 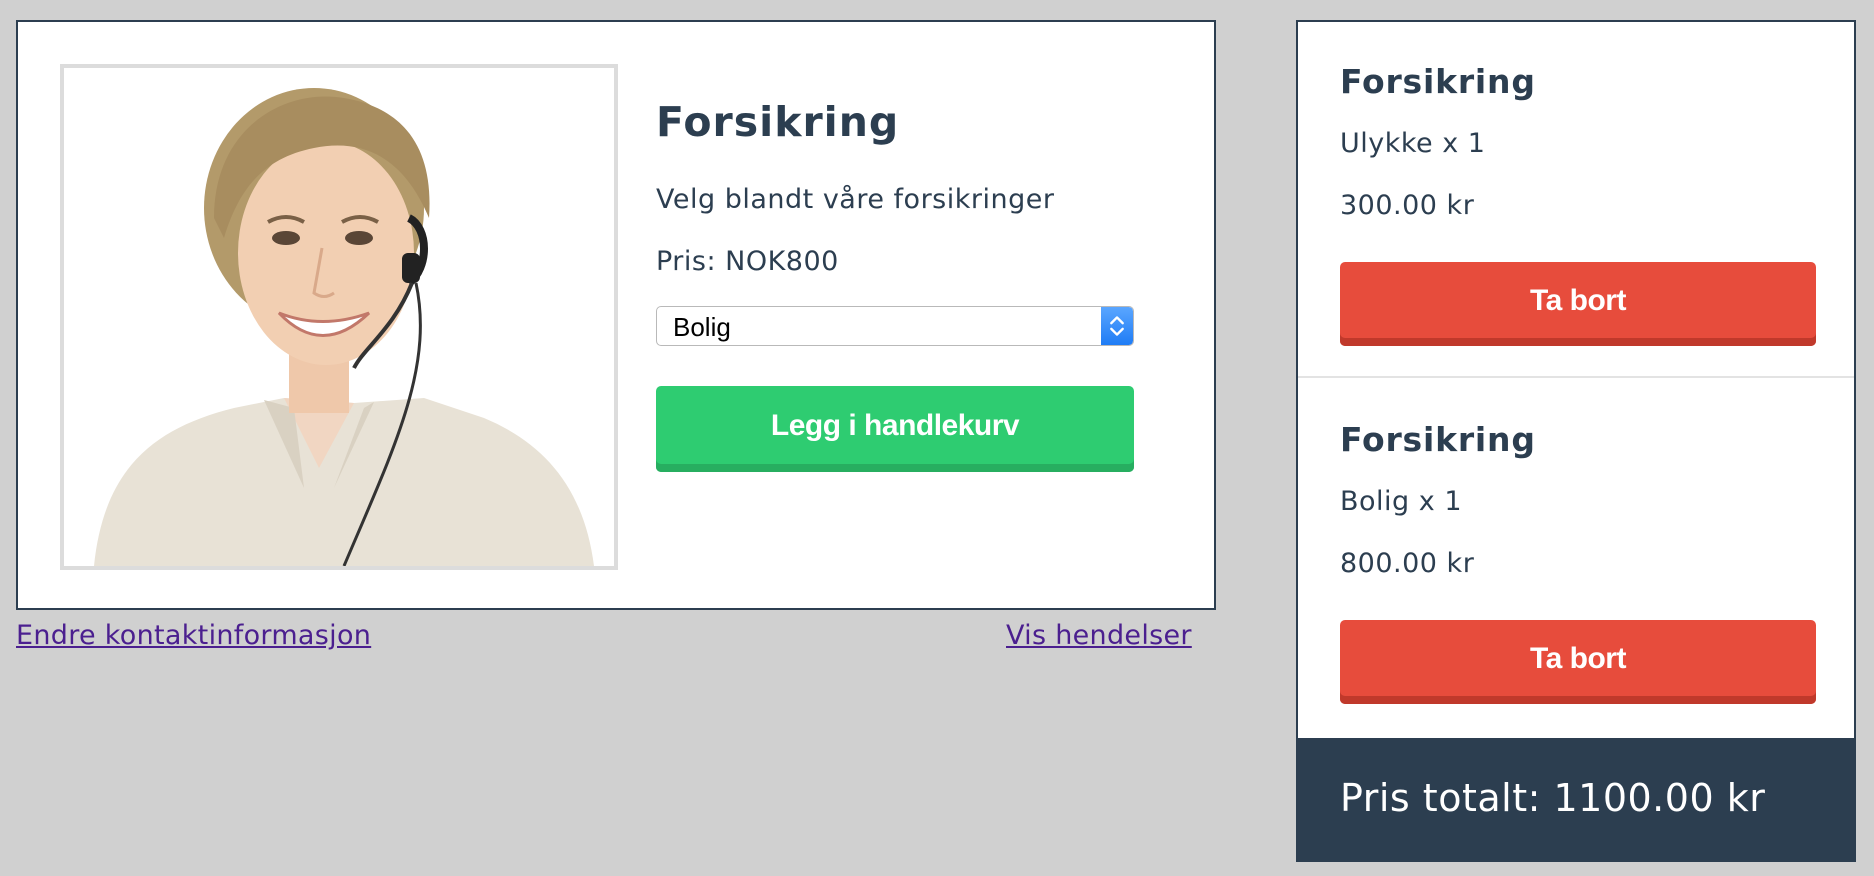 What do you see at coordinates (855, 199) in the screenshot?
I see `product-description: Velg blandt våre forsikringer` at bounding box center [855, 199].